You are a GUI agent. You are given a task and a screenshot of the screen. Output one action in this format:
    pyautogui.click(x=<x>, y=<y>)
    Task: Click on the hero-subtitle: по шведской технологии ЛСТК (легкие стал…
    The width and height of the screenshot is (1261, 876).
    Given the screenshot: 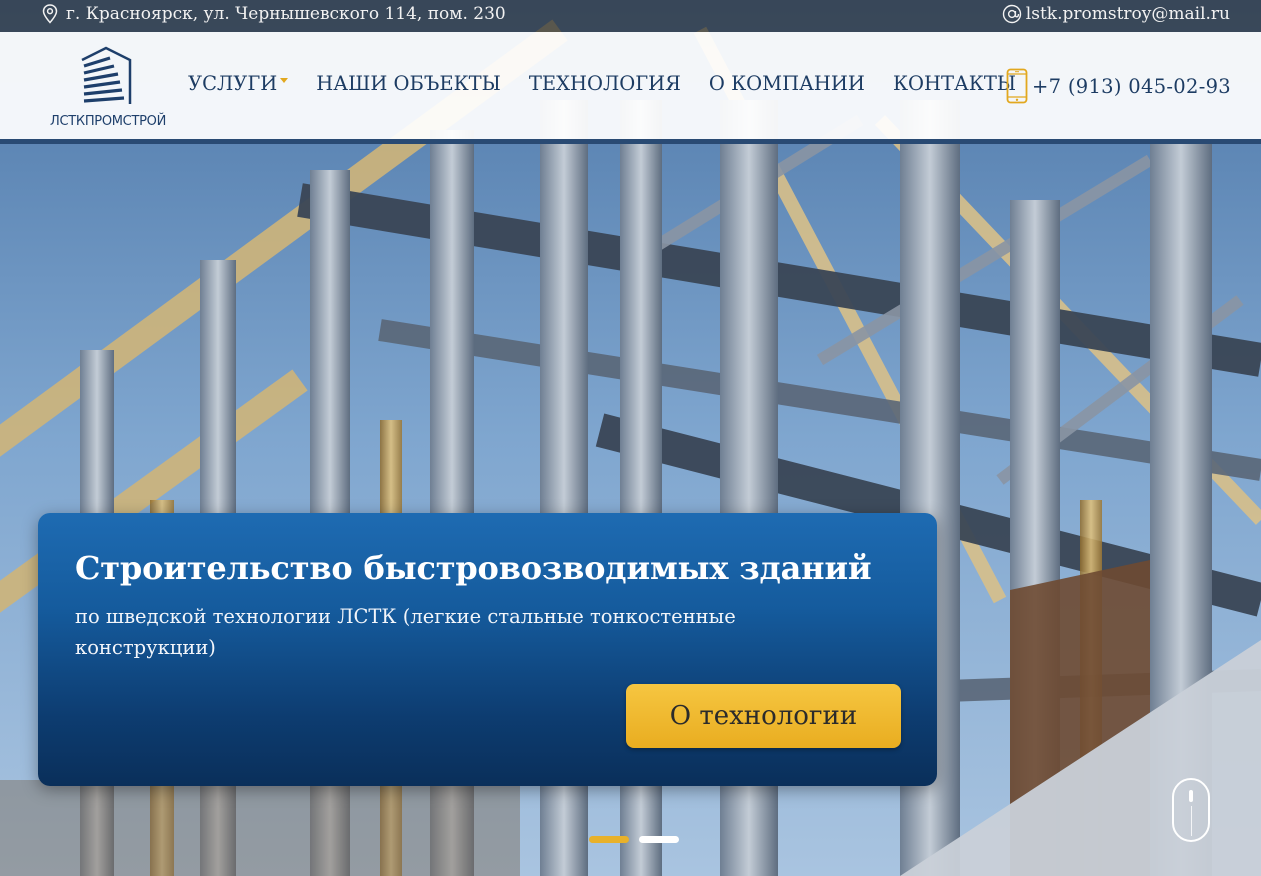 What is the action you would take?
    pyautogui.click(x=405, y=632)
    